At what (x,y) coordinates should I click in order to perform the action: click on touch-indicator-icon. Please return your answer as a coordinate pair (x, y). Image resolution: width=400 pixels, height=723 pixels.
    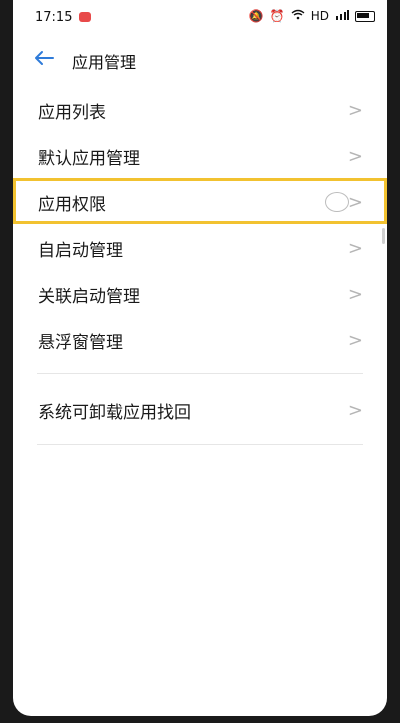
    Looking at the image, I should click on (337, 202).